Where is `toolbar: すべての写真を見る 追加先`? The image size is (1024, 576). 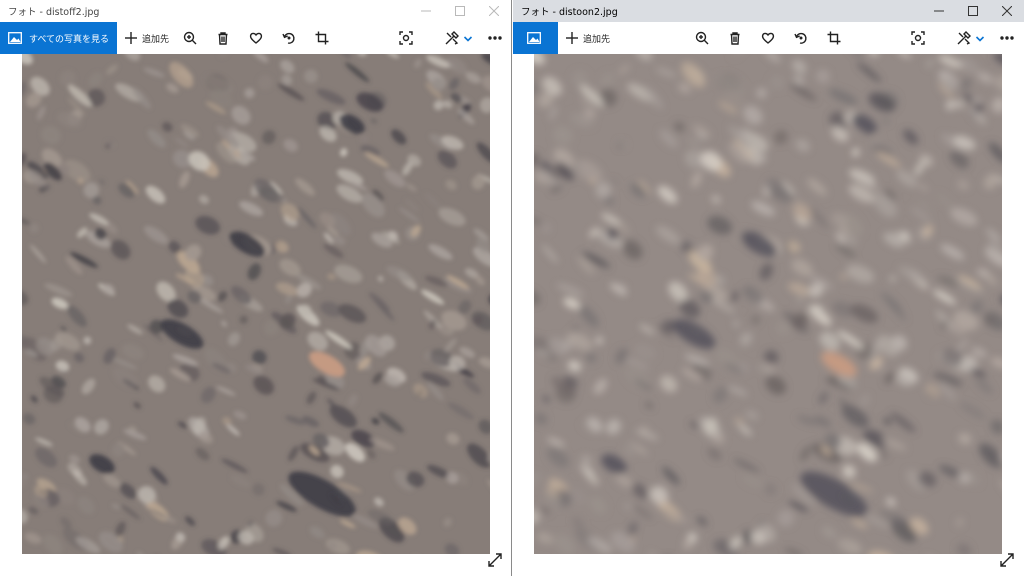 toolbar: すべての写真を見る 追加先 is located at coordinates (255, 38).